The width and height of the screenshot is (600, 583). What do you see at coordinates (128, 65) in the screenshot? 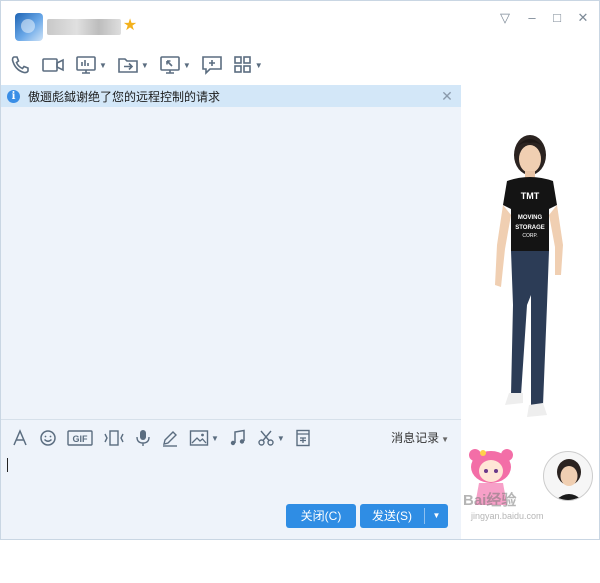
I see `transfer-file-icon` at bounding box center [128, 65].